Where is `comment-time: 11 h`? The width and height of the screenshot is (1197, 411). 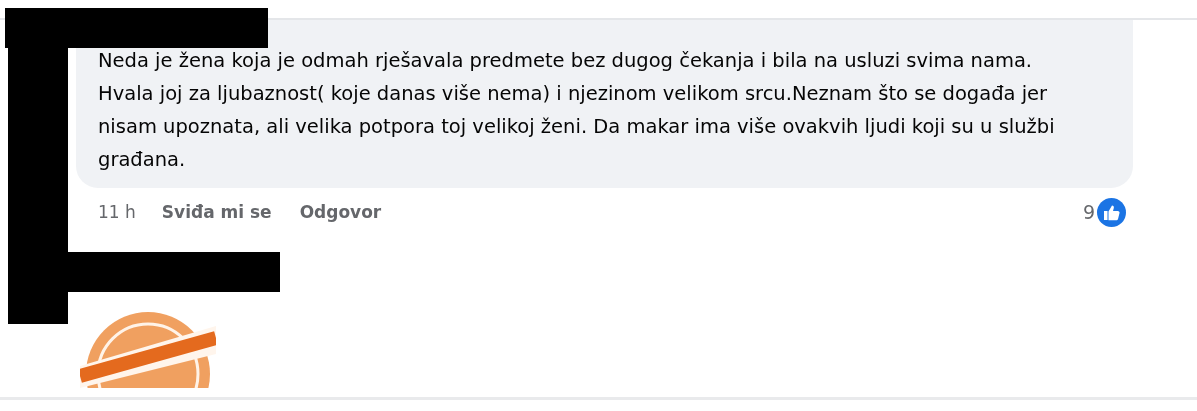 comment-time: 11 h is located at coordinates (117, 212).